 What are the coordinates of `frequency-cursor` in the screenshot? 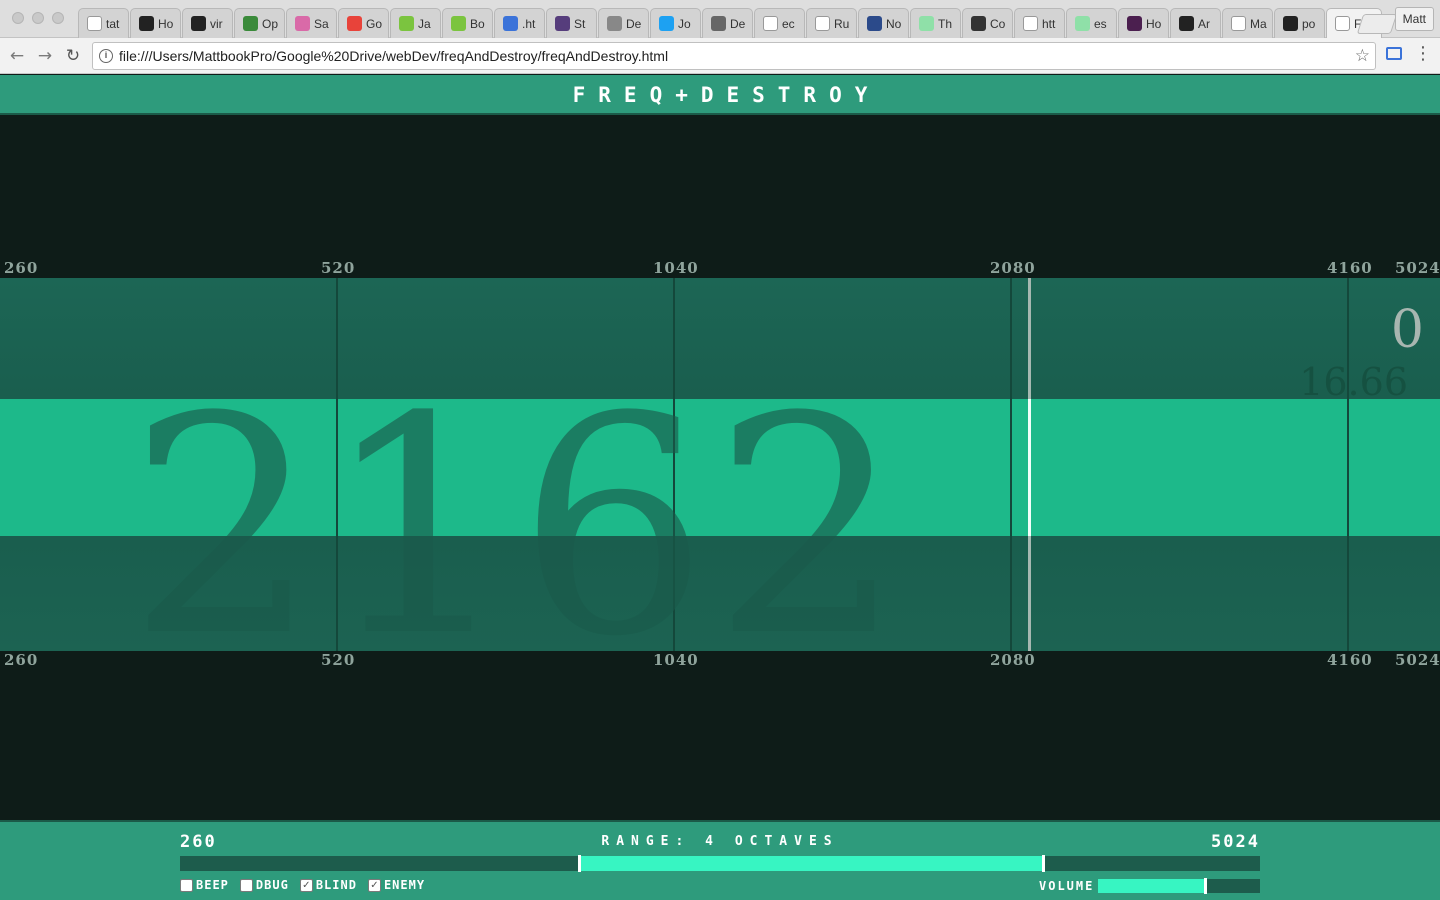 It's located at (1029, 464).